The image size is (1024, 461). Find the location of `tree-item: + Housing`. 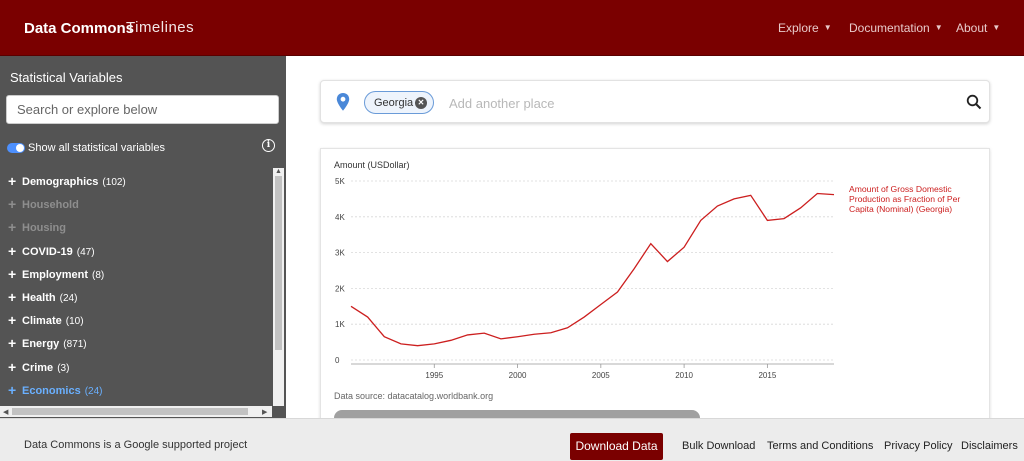

tree-item: + Housing is located at coordinates (37, 227).